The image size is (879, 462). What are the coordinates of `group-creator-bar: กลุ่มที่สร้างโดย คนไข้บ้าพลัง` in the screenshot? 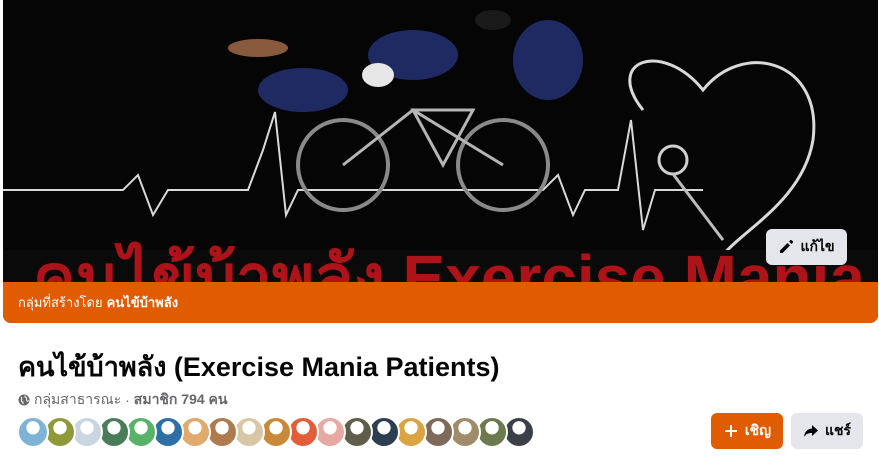 It's located at (440, 302).